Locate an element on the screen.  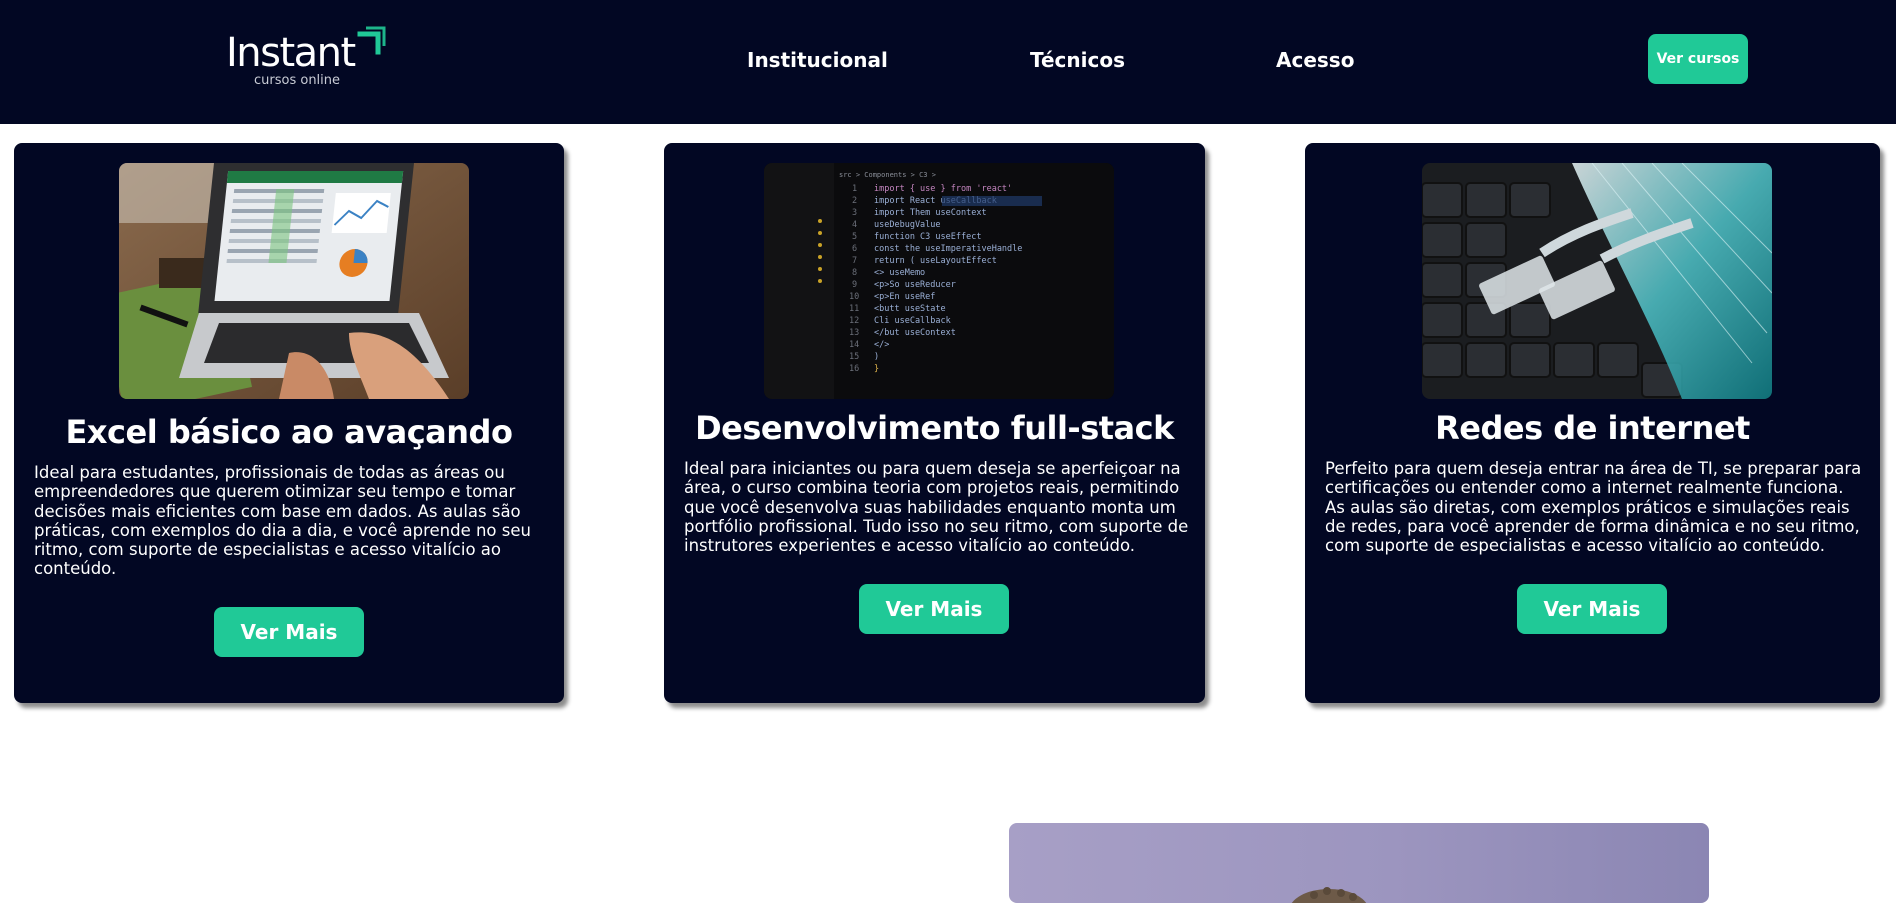
instructor-photo is located at coordinates (1359, 863).